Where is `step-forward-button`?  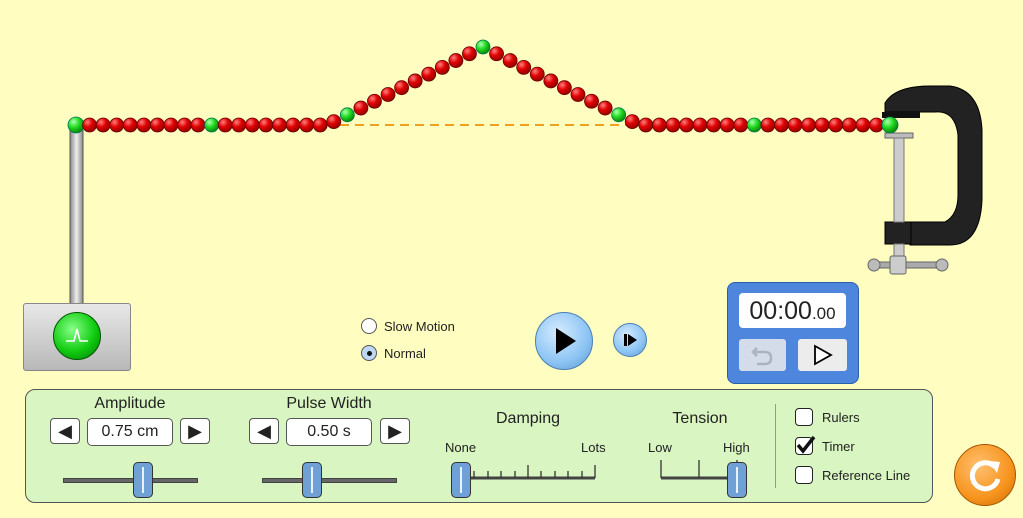
step-forward-button is located at coordinates (630, 340).